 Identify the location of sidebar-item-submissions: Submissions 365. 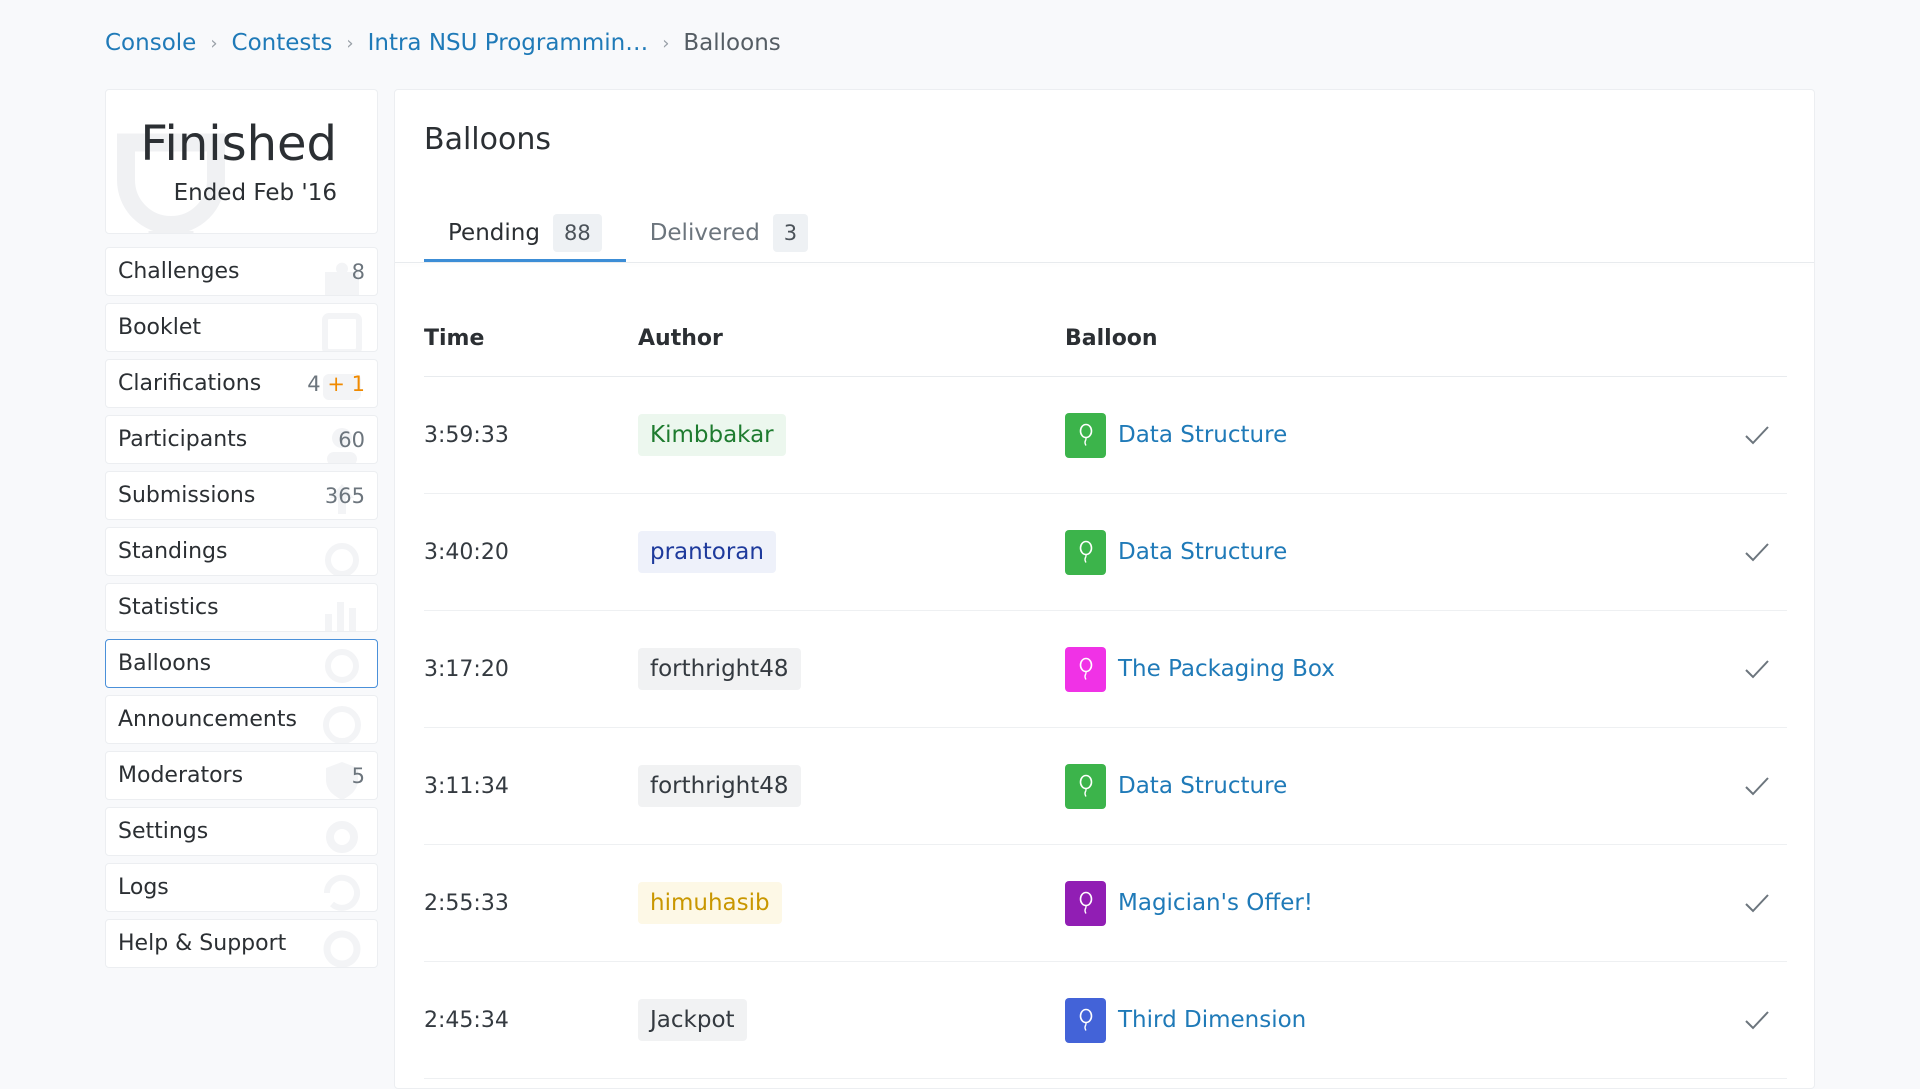
(241, 495).